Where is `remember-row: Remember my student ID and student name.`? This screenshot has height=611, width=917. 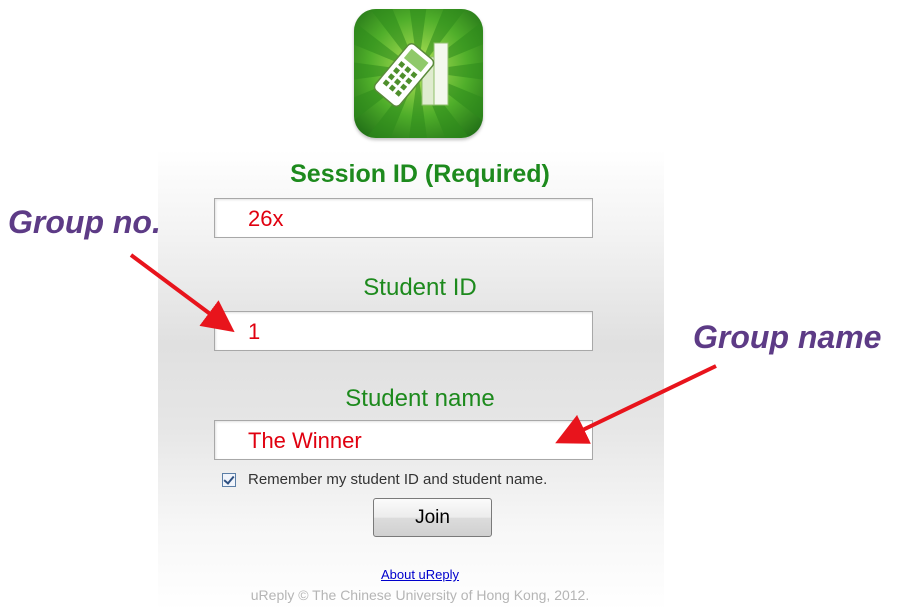
remember-row: Remember my student ID and student name. is located at coordinates (384, 479).